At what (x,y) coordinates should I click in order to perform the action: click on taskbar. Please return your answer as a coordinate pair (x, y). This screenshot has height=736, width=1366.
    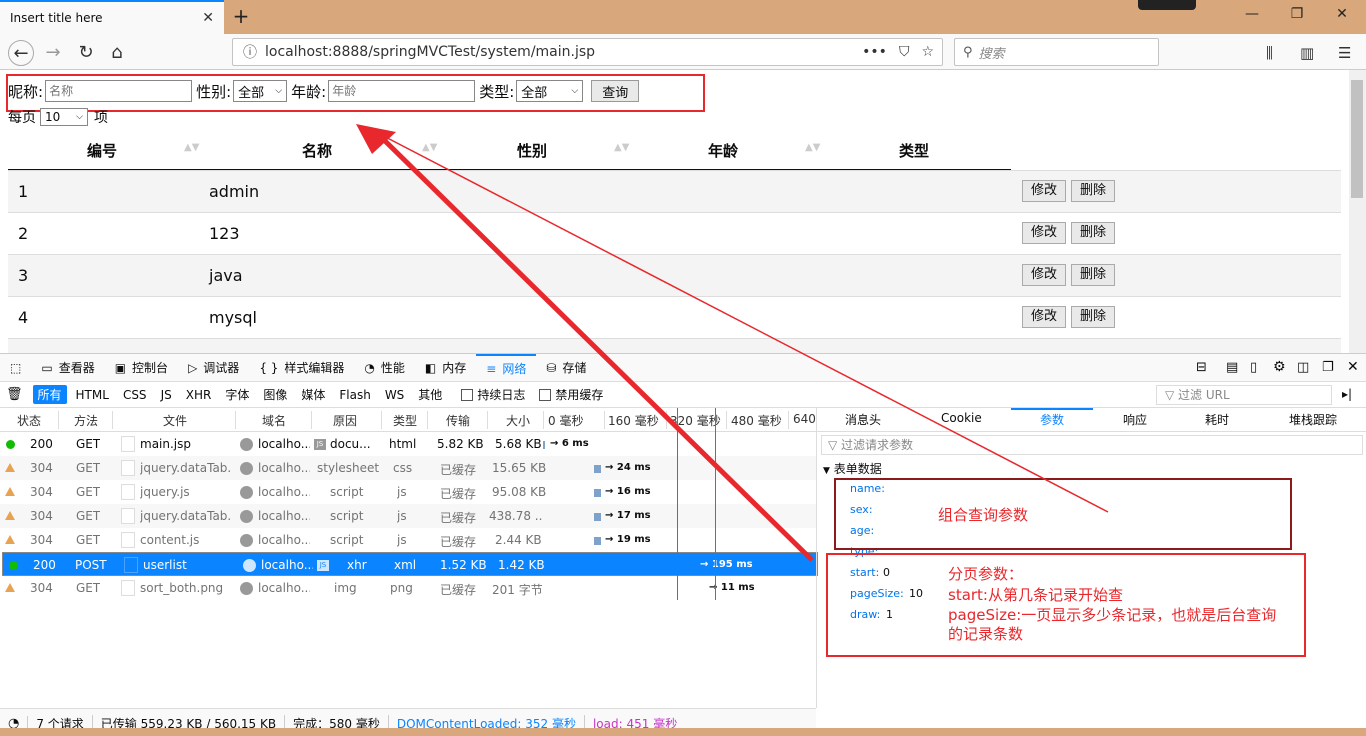
    Looking at the image, I should click on (683, 732).